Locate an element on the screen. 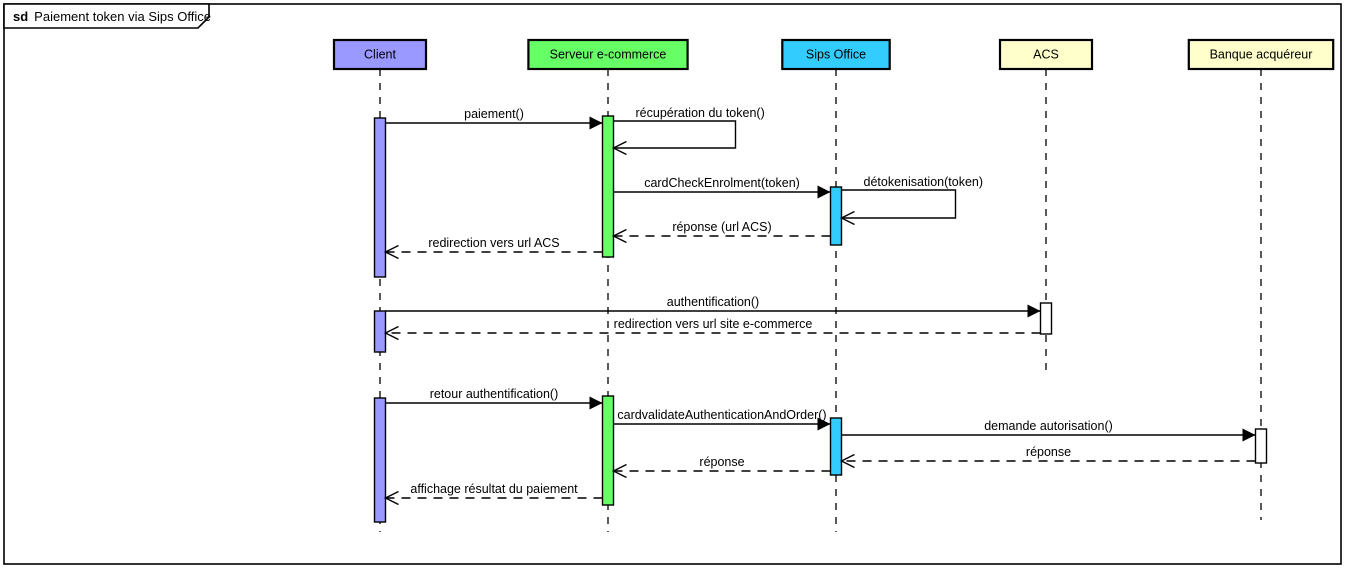 Image resolution: width=1349 pixels, height=575 pixels. message-m11: demande autorisation() is located at coordinates (1048, 430).